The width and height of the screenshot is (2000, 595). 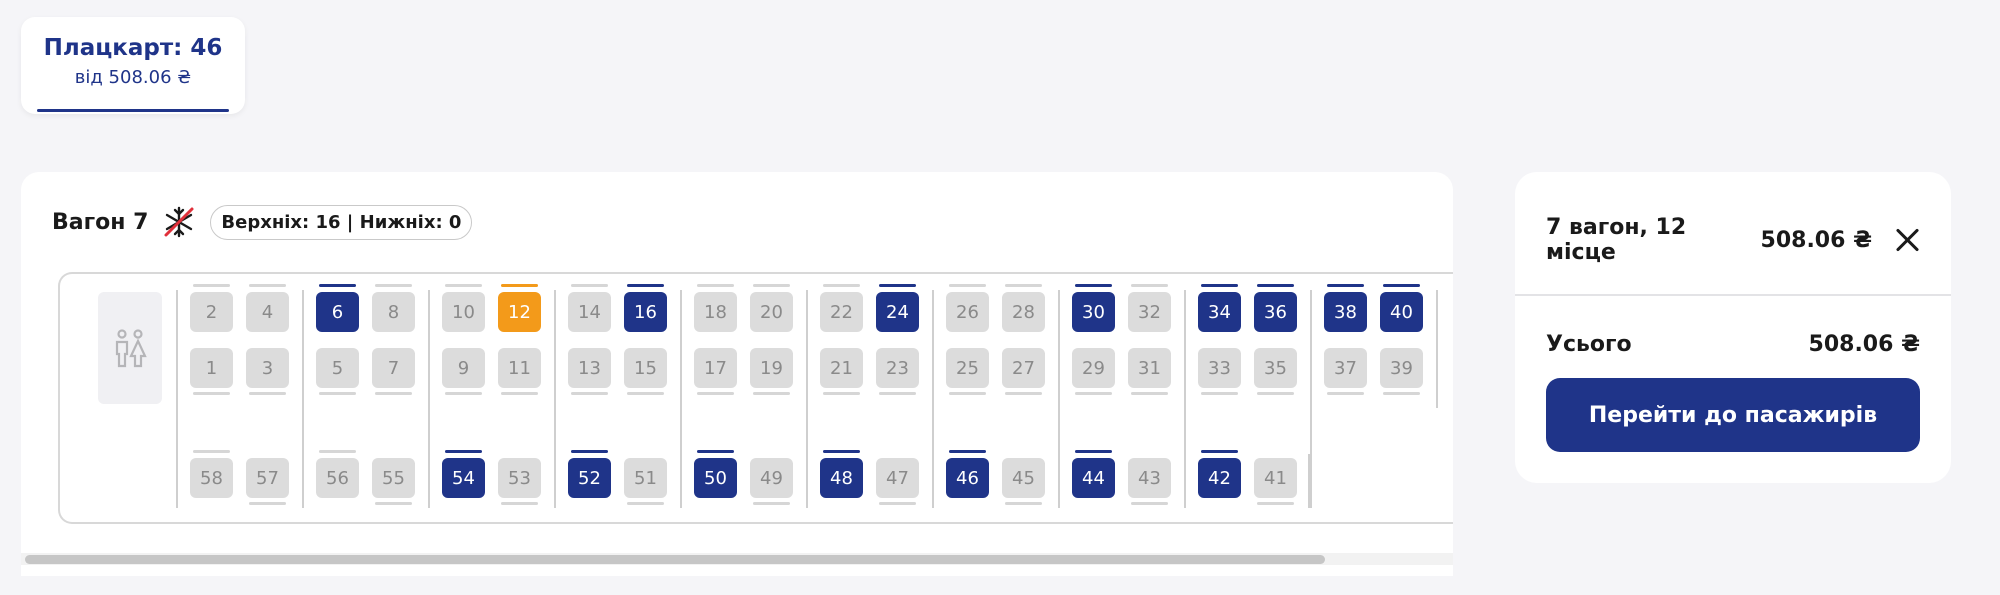 What do you see at coordinates (211, 474) in the screenshot?
I see `seat-58: 58` at bounding box center [211, 474].